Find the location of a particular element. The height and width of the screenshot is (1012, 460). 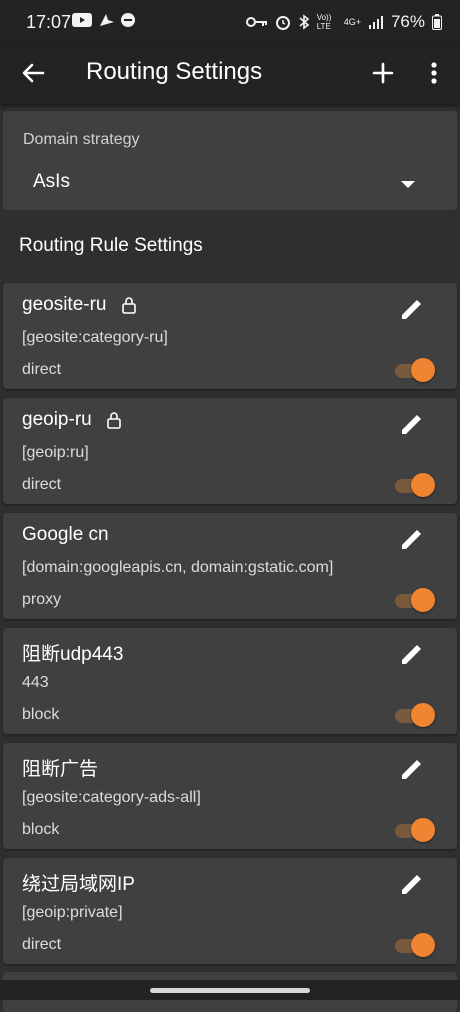

home-handle is located at coordinates (230, 990).